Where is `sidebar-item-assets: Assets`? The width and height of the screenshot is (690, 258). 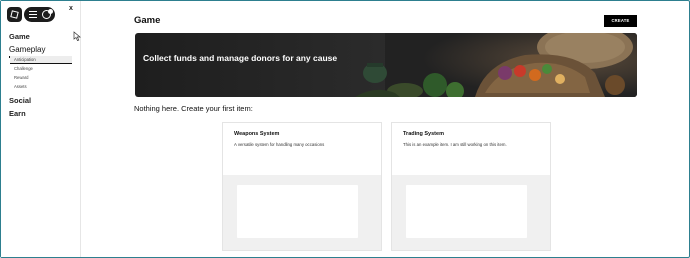 sidebar-item-assets: Assets is located at coordinates (41, 87).